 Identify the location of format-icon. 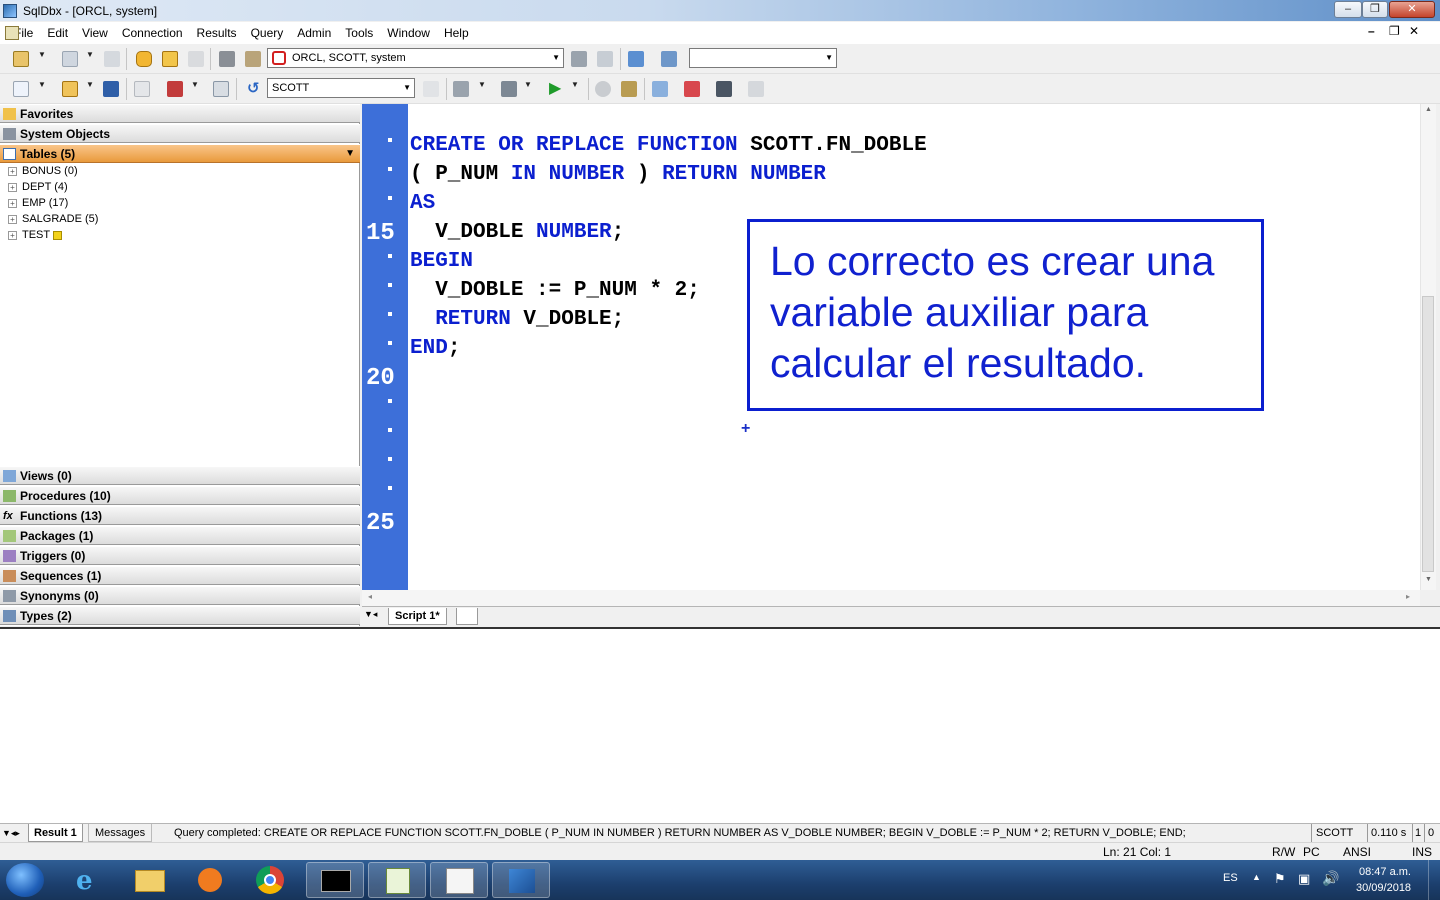
(461, 89).